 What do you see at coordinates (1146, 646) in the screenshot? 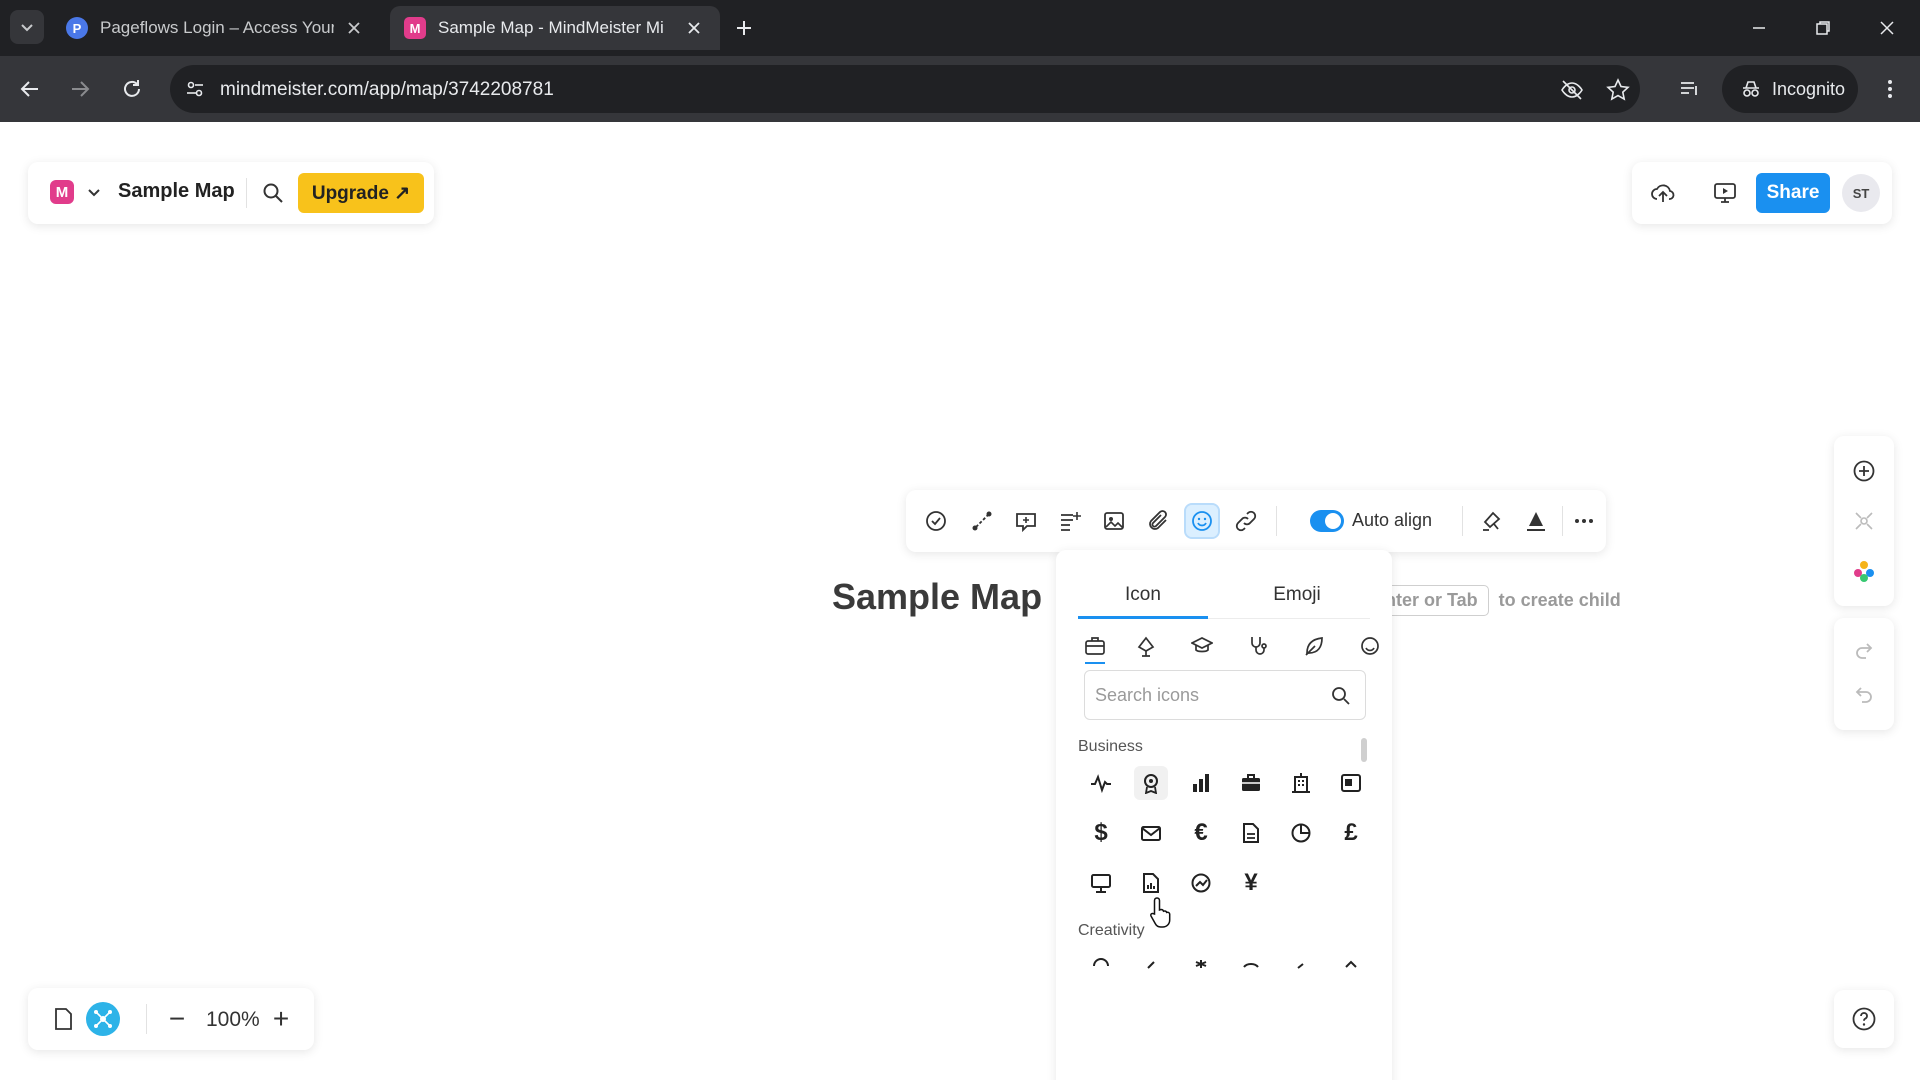
I see `category-creativity-icon` at bounding box center [1146, 646].